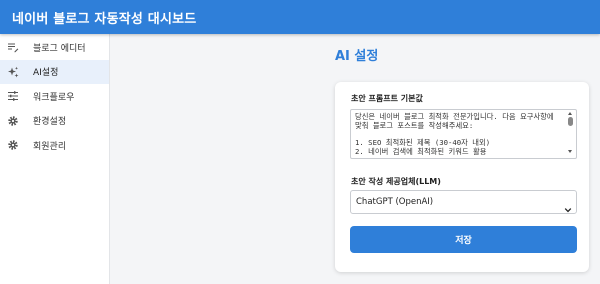 Image resolution: width=600 pixels, height=284 pixels. What do you see at coordinates (13, 72) in the screenshot?
I see `sparkles-icon` at bounding box center [13, 72].